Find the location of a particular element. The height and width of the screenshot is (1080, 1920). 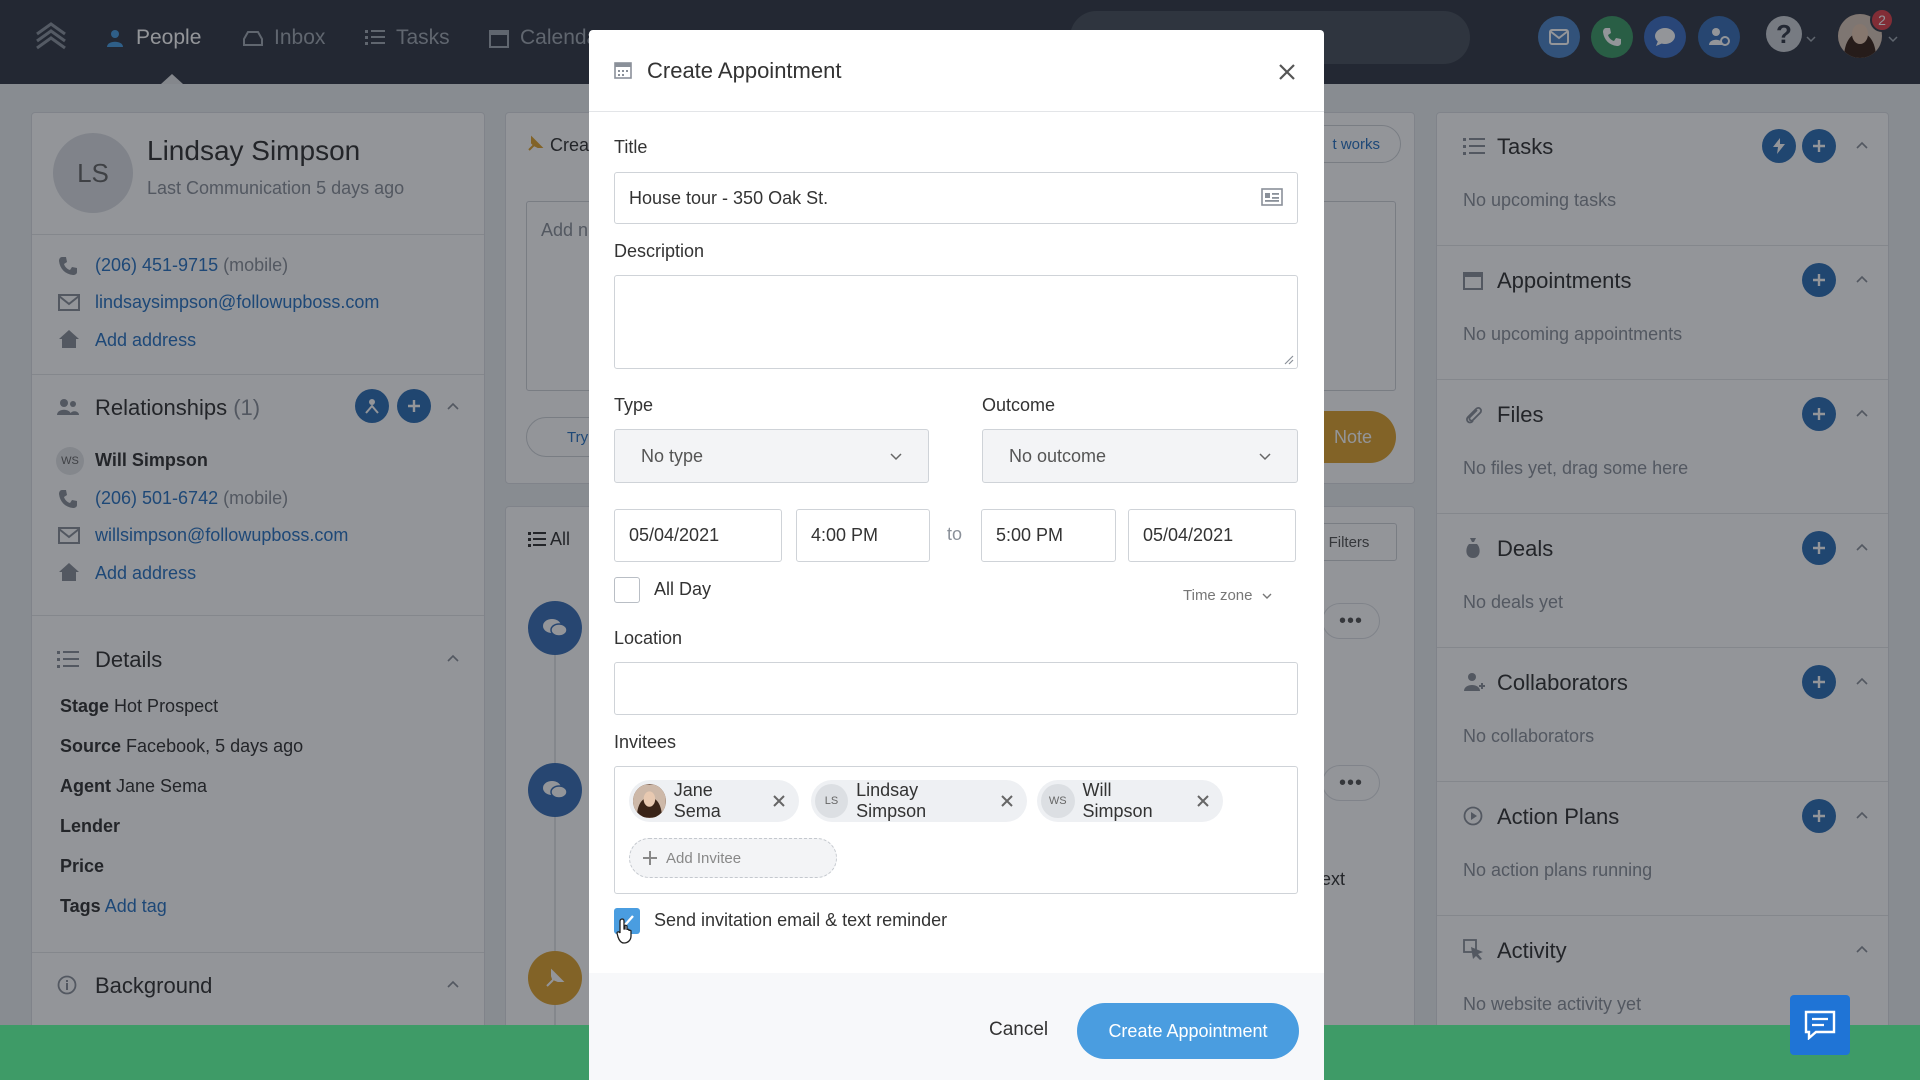

invitee-chip-will-simpson: WS Will Simpson is located at coordinates (1130, 801).